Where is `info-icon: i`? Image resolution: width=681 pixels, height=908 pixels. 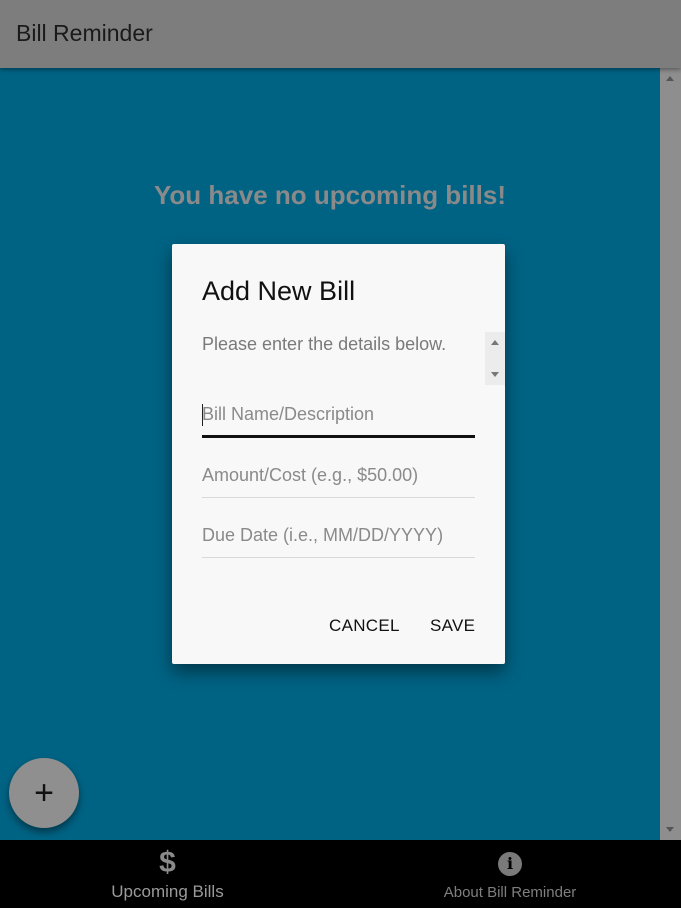
info-icon: i is located at coordinates (510, 864).